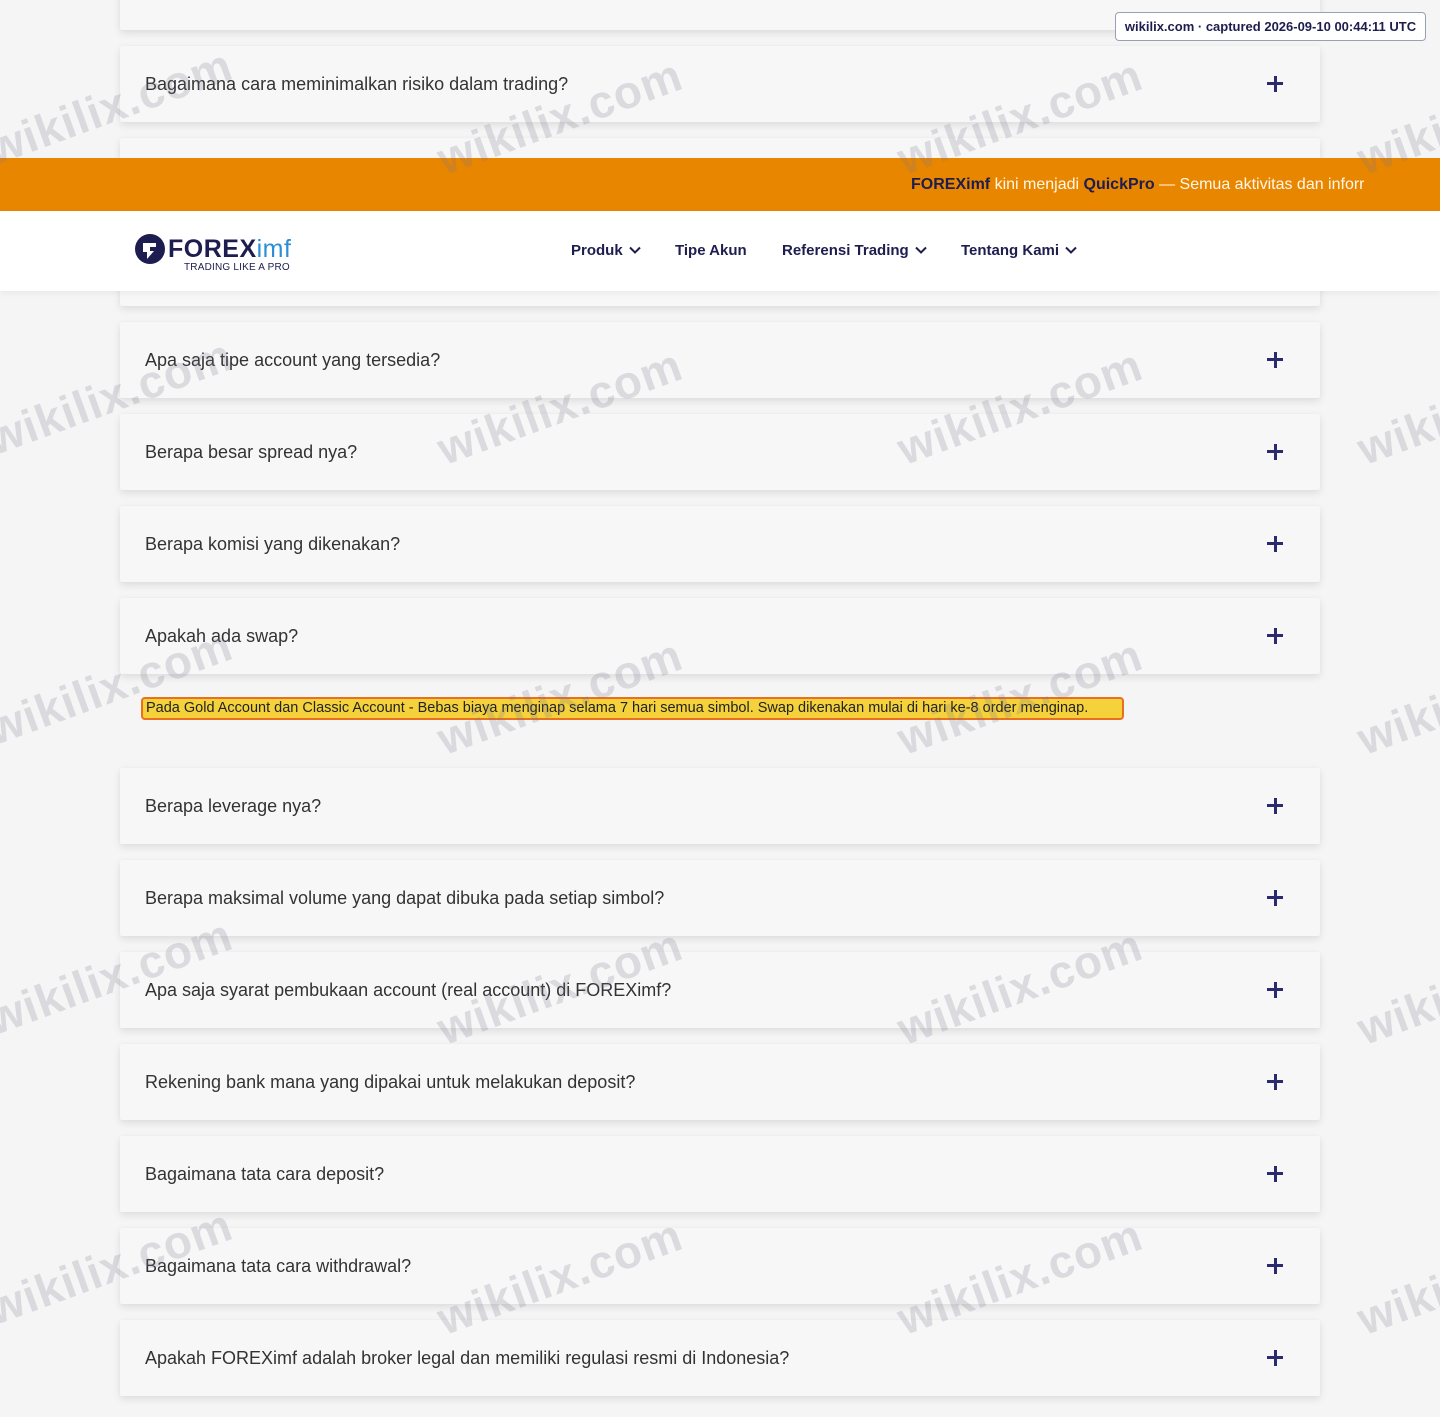 The width and height of the screenshot is (1440, 1417). Describe the element at coordinates (720, 1266) in the screenshot. I see `faq-item: Bagaimana tata cara withdrawal?` at that location.